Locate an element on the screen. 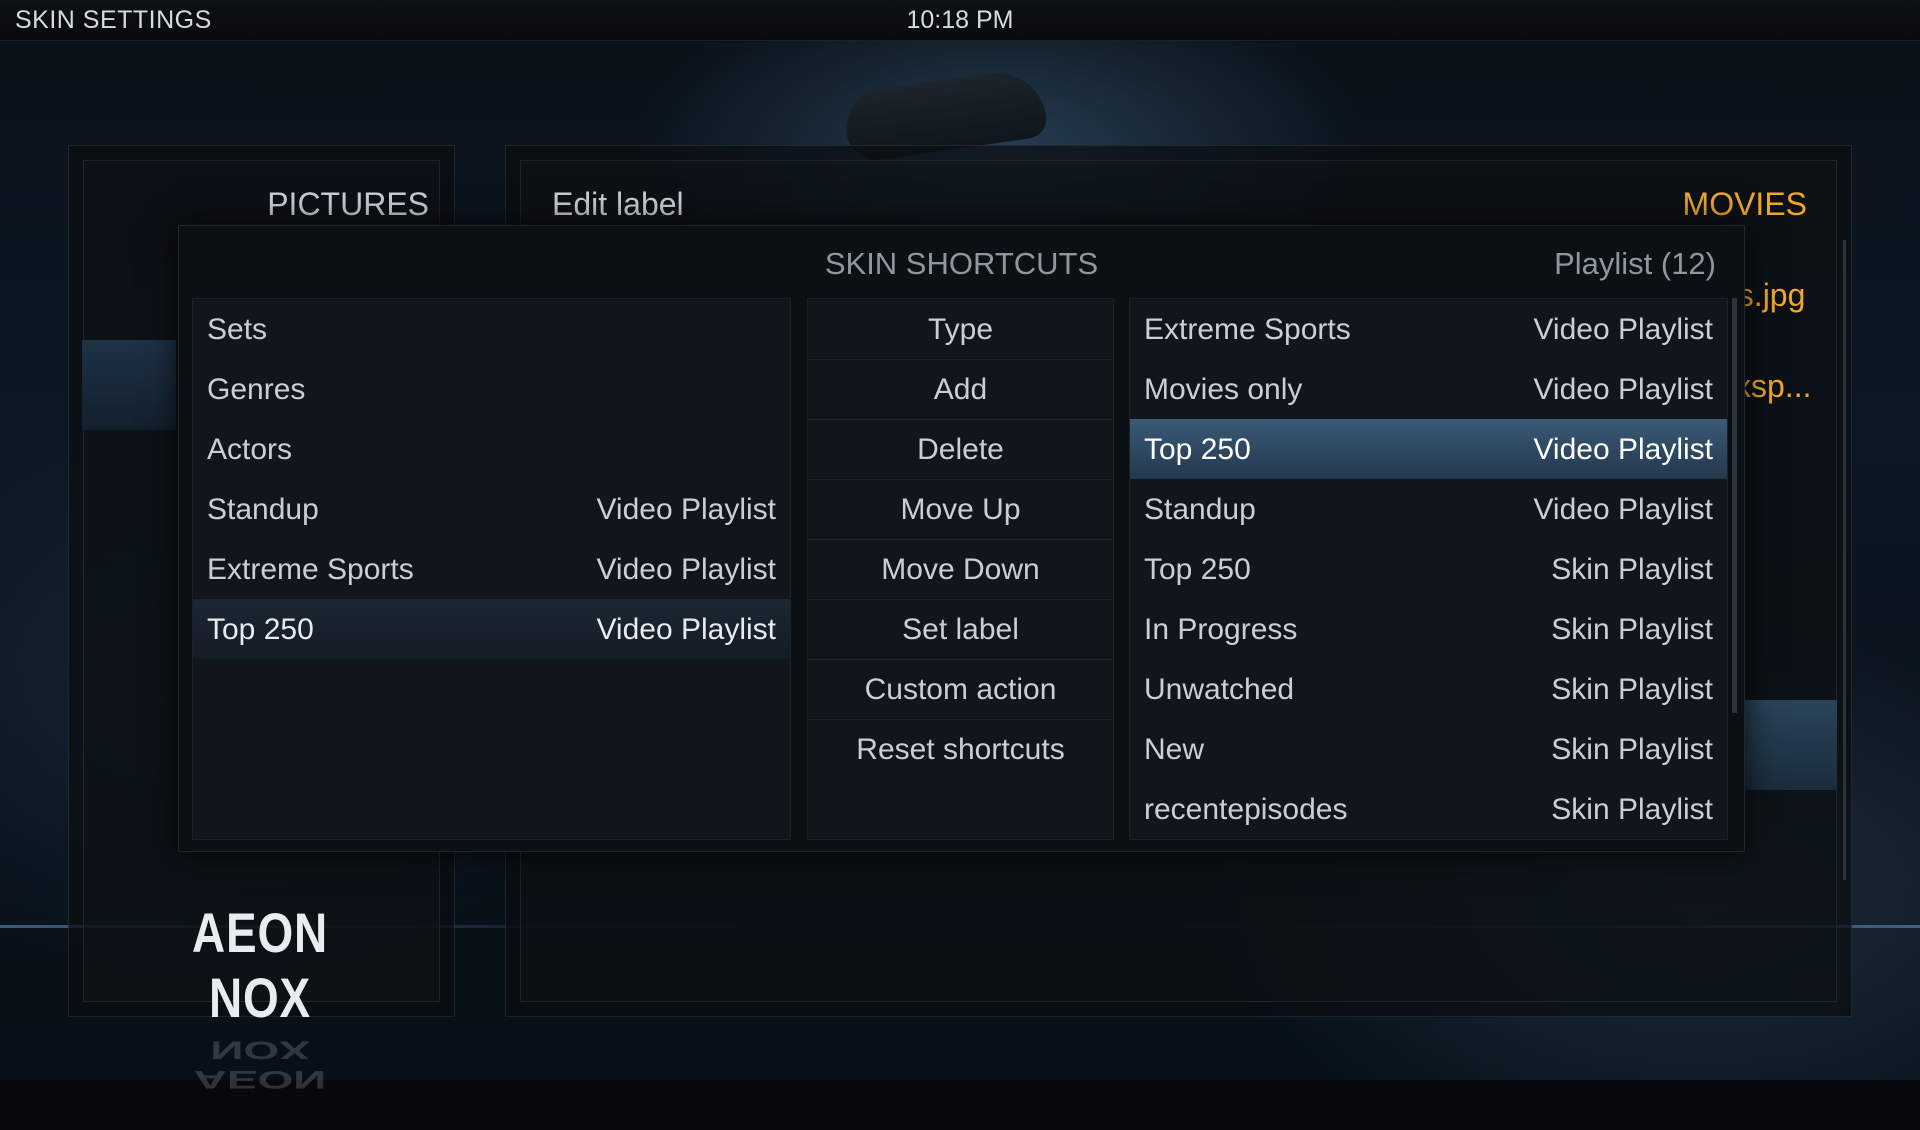  dialog-scrollbar is located at coordinates (1734, 505).